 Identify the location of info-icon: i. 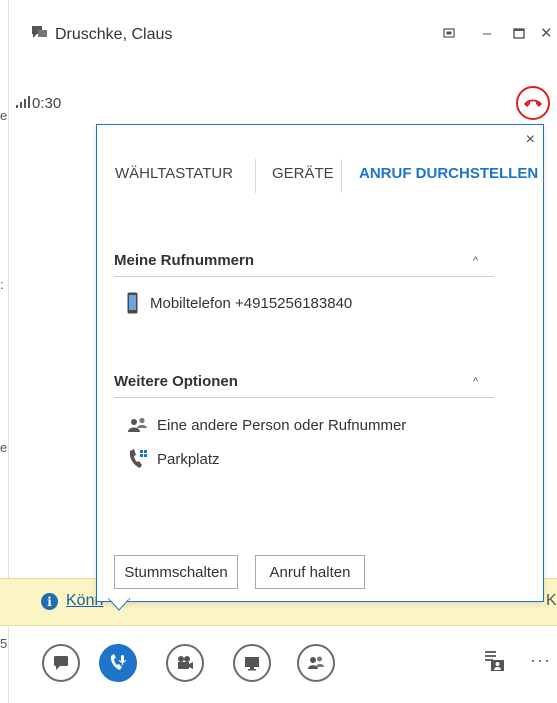
(49, 601).